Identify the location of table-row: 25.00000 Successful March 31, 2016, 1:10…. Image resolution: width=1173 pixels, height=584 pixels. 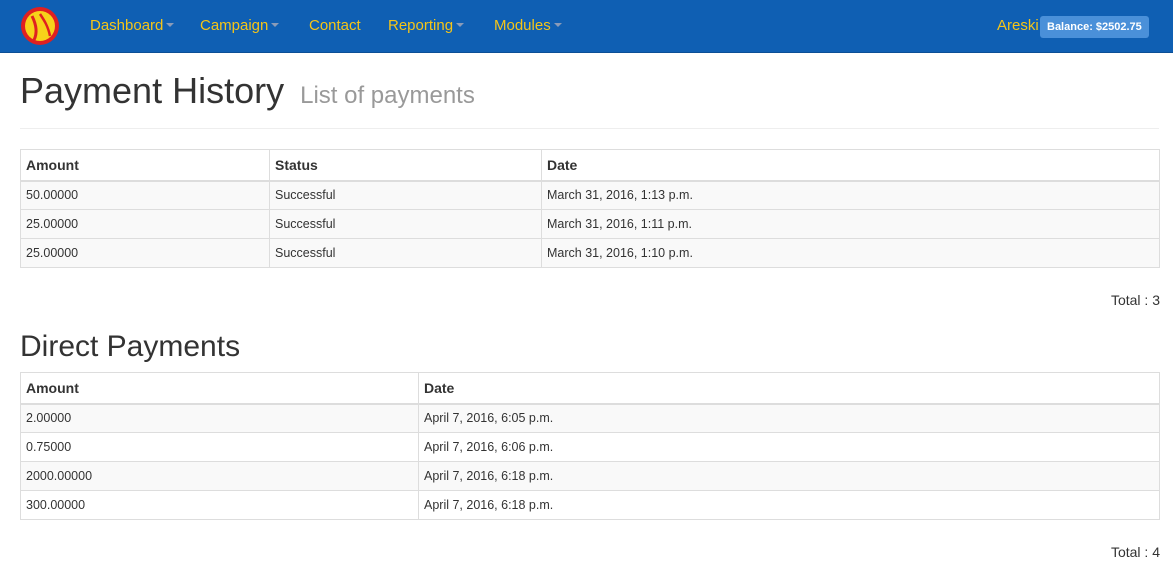
(590, 253).